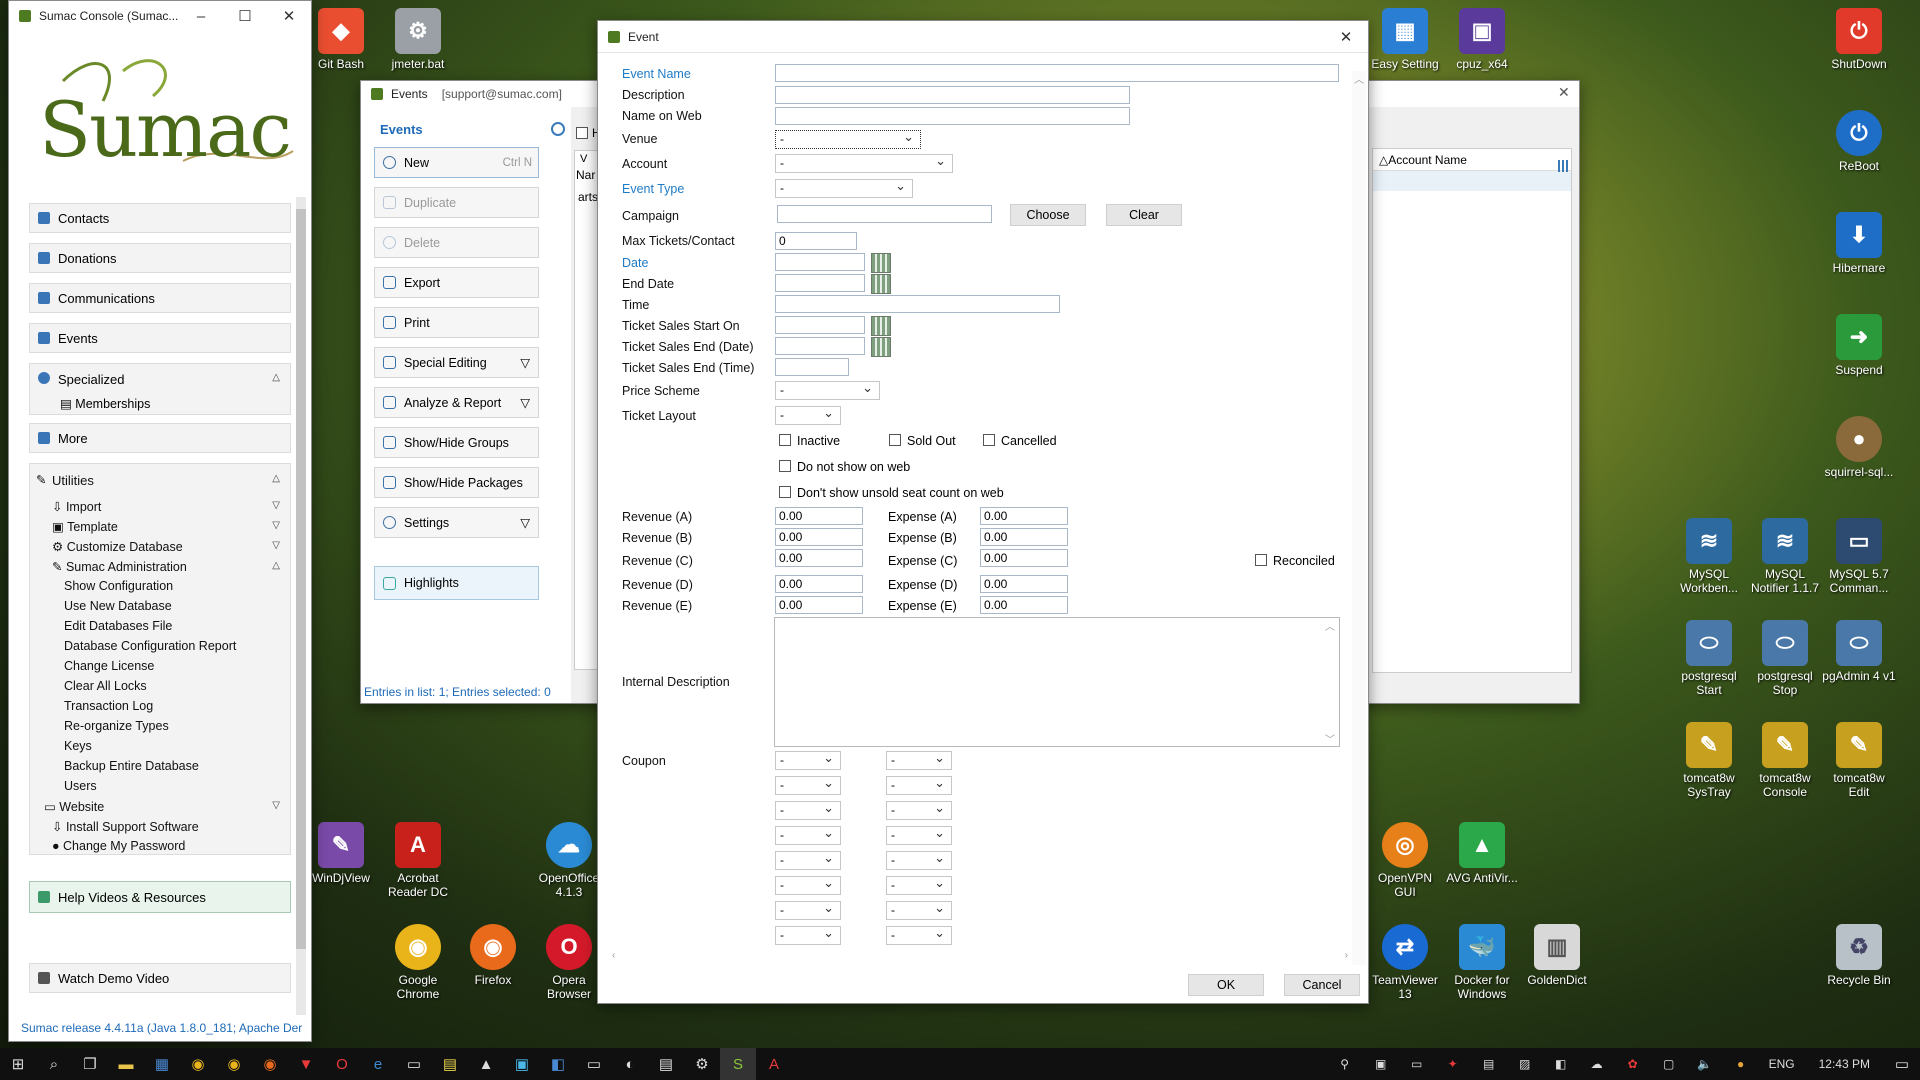 The width and height of the screenshot is (1920, 1080). Describe the element at coordinates (613, 955) in the screenshot. I see `scroll-left-icon: ‹` at that location.